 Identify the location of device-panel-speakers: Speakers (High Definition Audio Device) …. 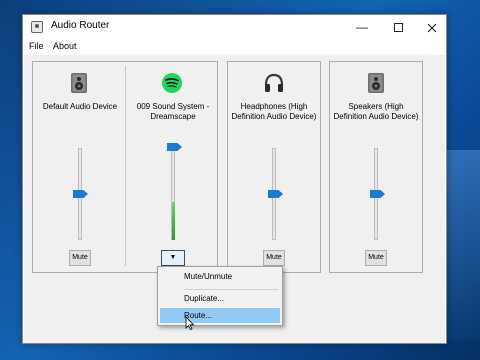
(376, 167).